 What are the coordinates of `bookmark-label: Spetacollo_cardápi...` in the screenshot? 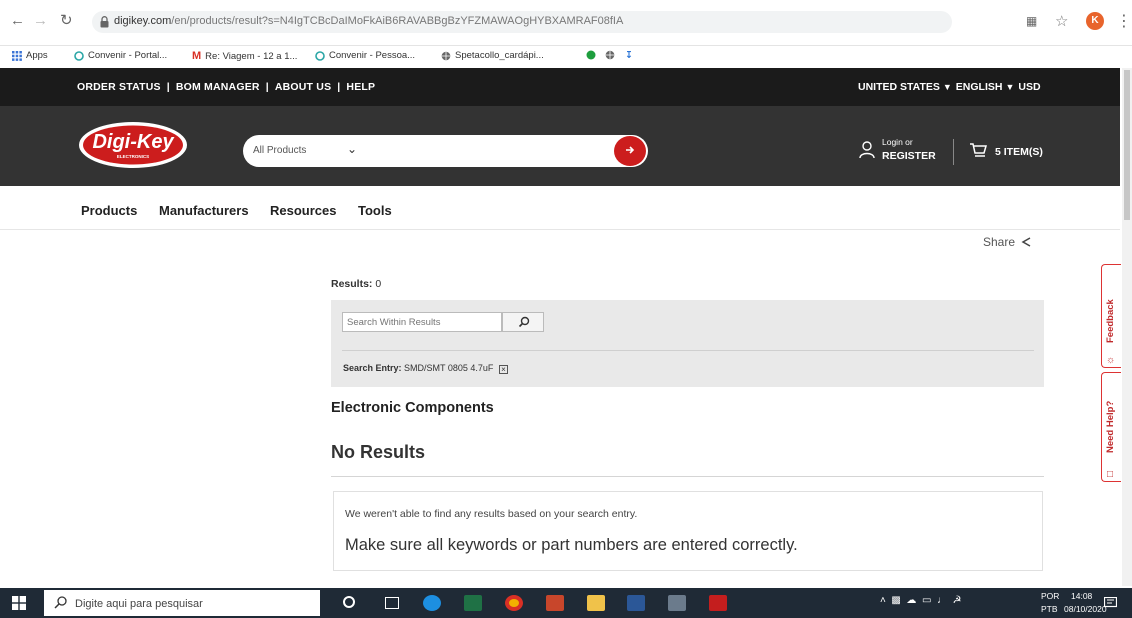 It's located at (499, 55).